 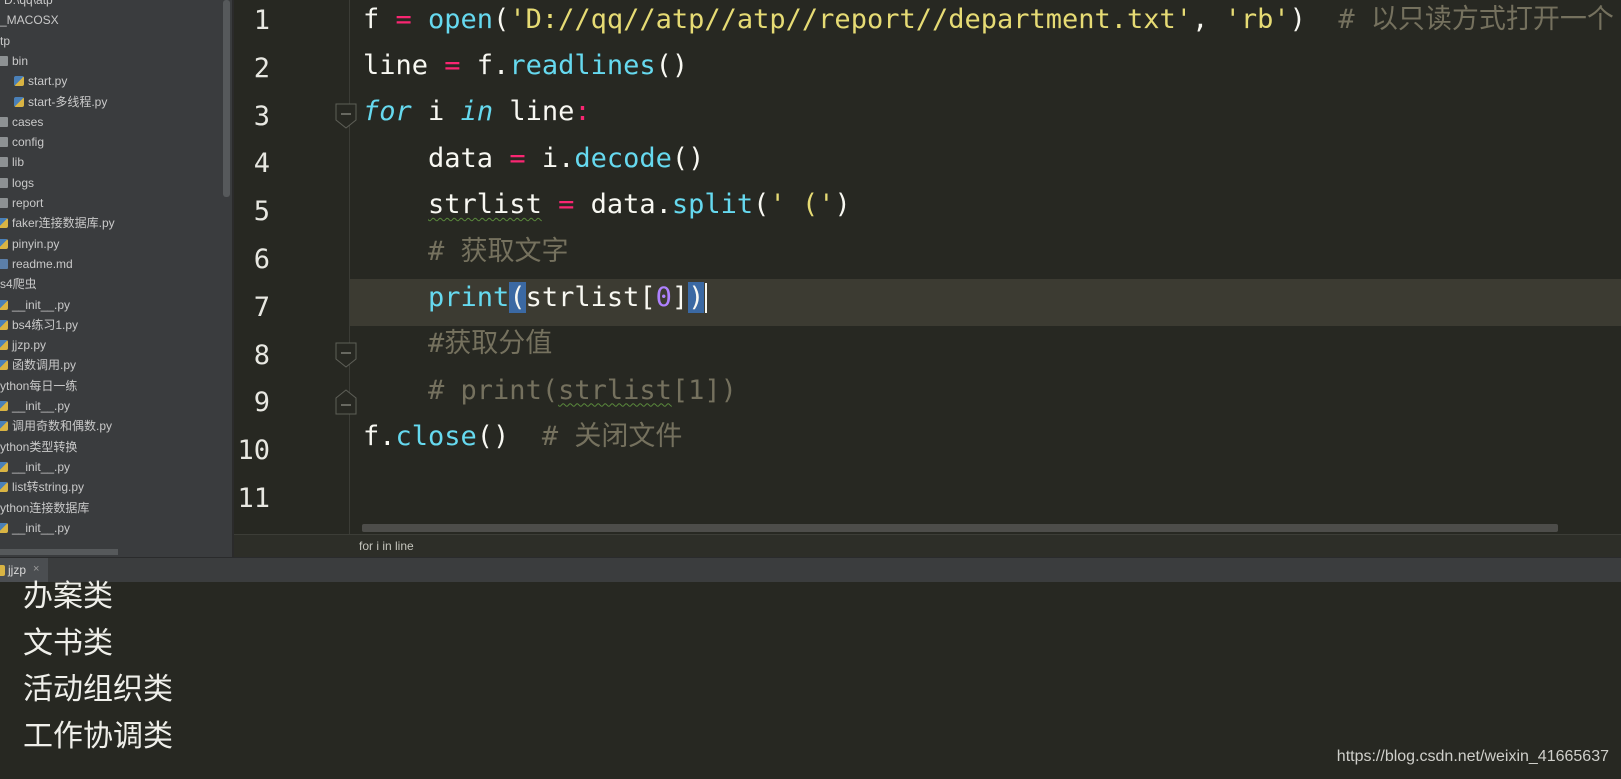 What do you see at coordinates (349, 267) in the screenshot?
I see `gutter-border` at bounding box center [349, 267].